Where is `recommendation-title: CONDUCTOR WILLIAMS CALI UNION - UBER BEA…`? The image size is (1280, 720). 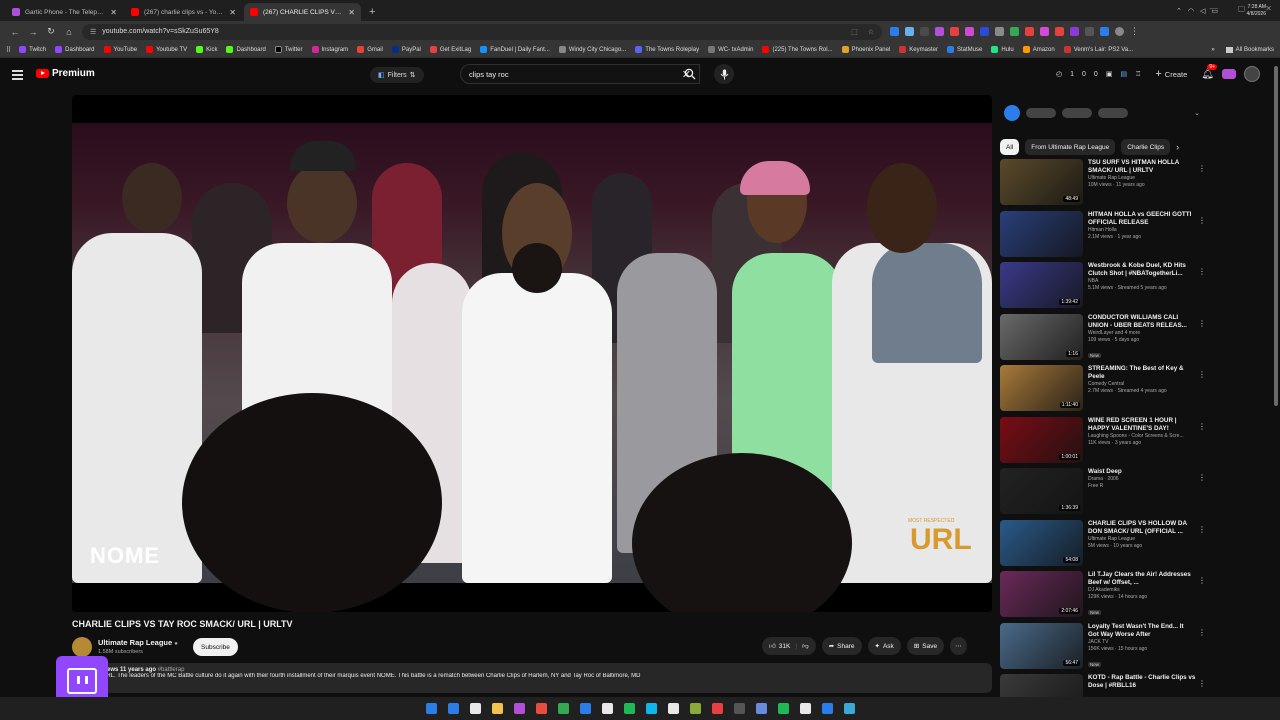 recommendation-title: CONDUCTOR WILLIAMS CALI UNION - UBER BEA… is located at coordinates (1142, 322).